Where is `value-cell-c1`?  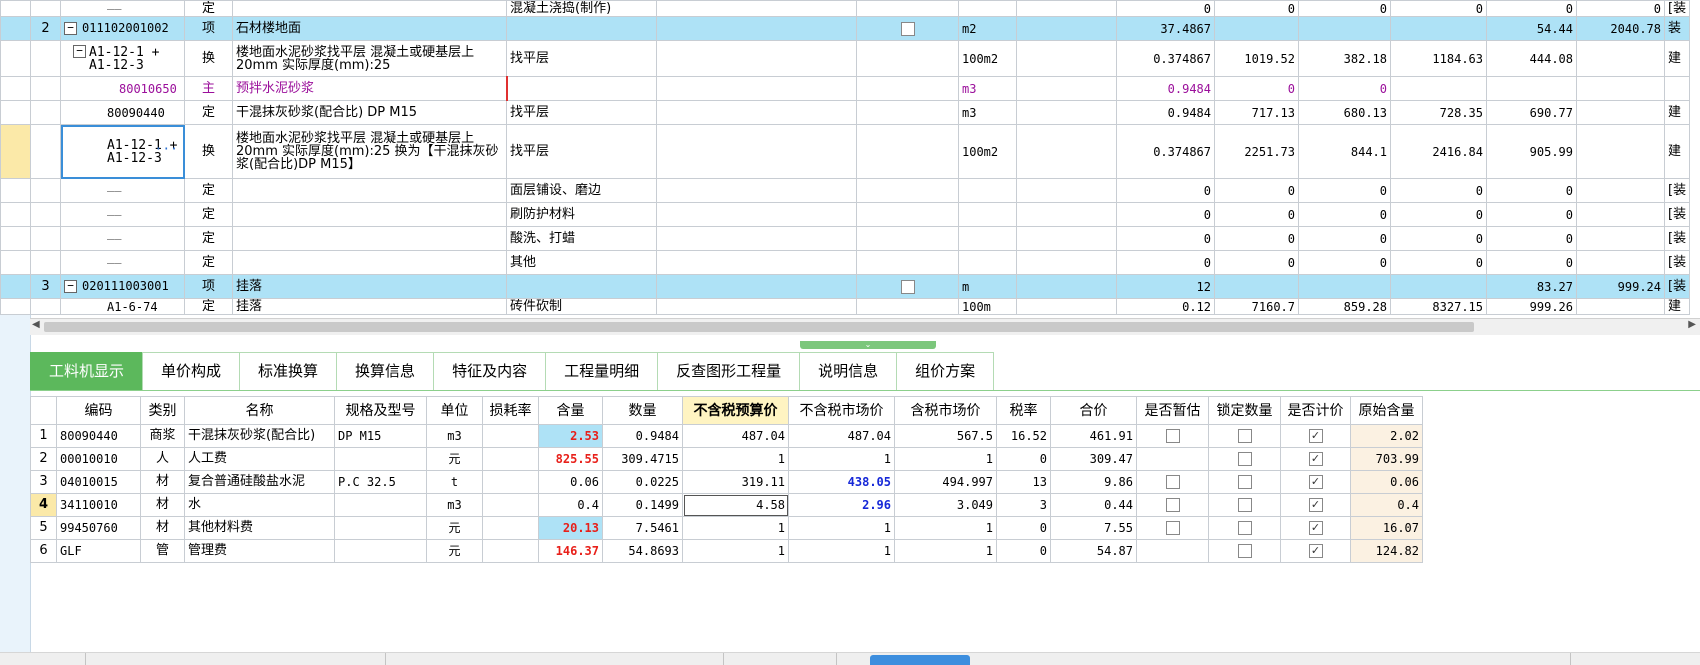
value-cell-c1 is located at coordinates (1256, 286).